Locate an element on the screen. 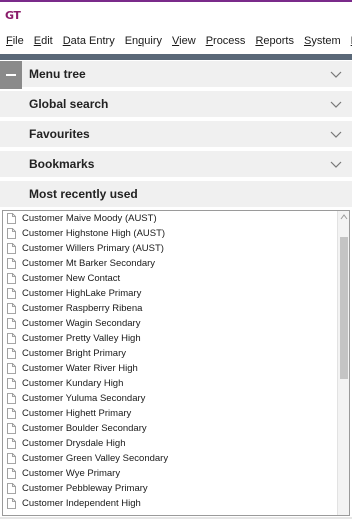  list-item-label: Customer Green Valley Secondary is located at coordinates (95, 458).